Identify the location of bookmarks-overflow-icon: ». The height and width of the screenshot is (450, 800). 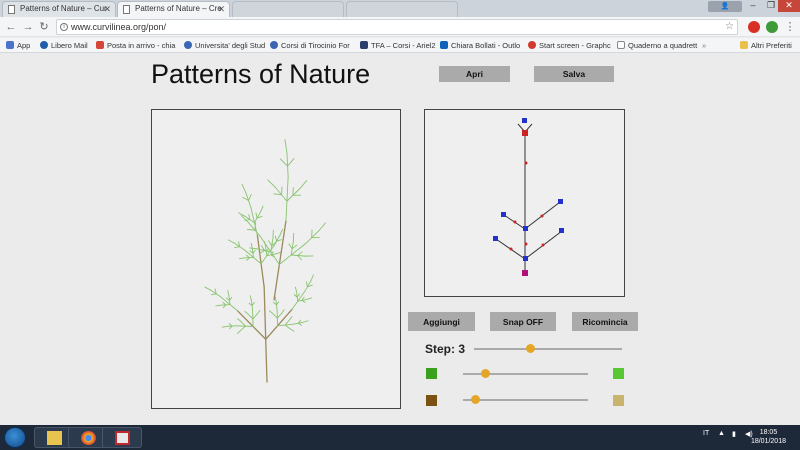
(704, 45).